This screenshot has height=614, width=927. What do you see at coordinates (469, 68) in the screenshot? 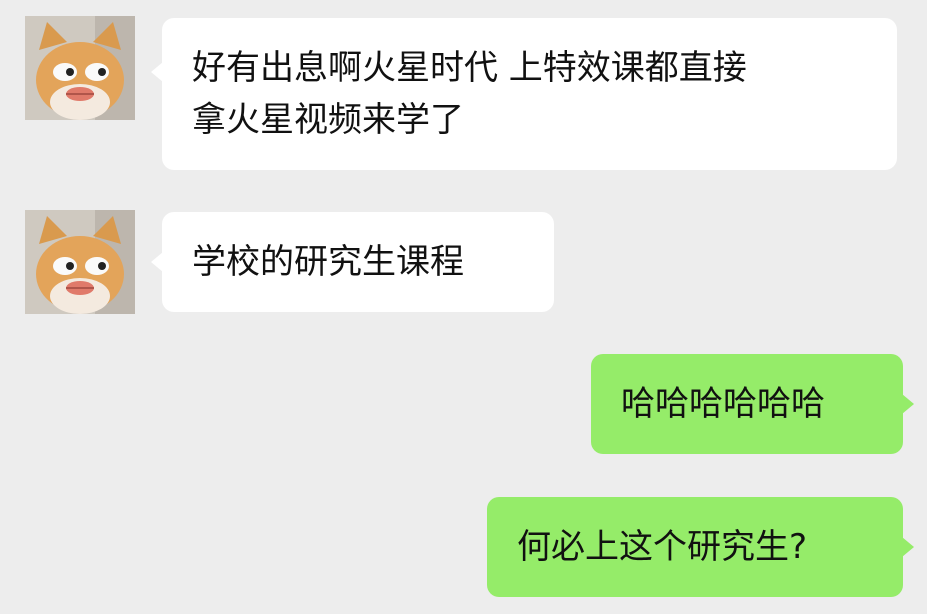
I see `message-text-line: 好有出息啊火星时代 上特效课都直接` at bounding box center [469, 68].